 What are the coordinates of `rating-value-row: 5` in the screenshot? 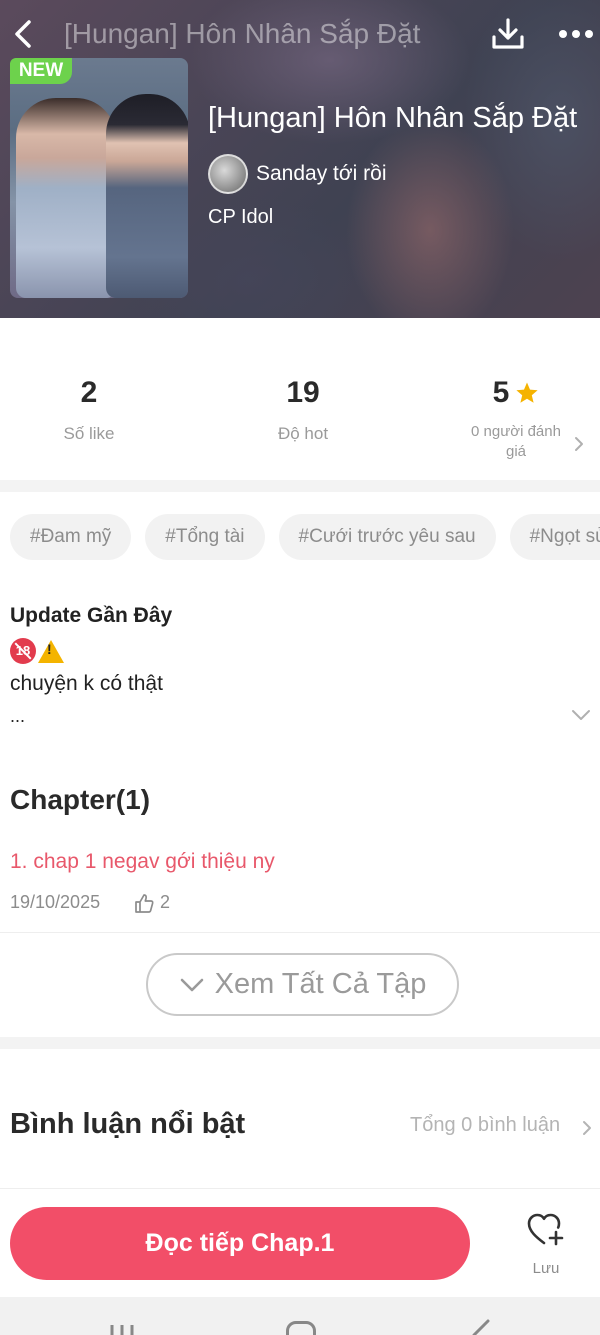 It's located at (516, 393).